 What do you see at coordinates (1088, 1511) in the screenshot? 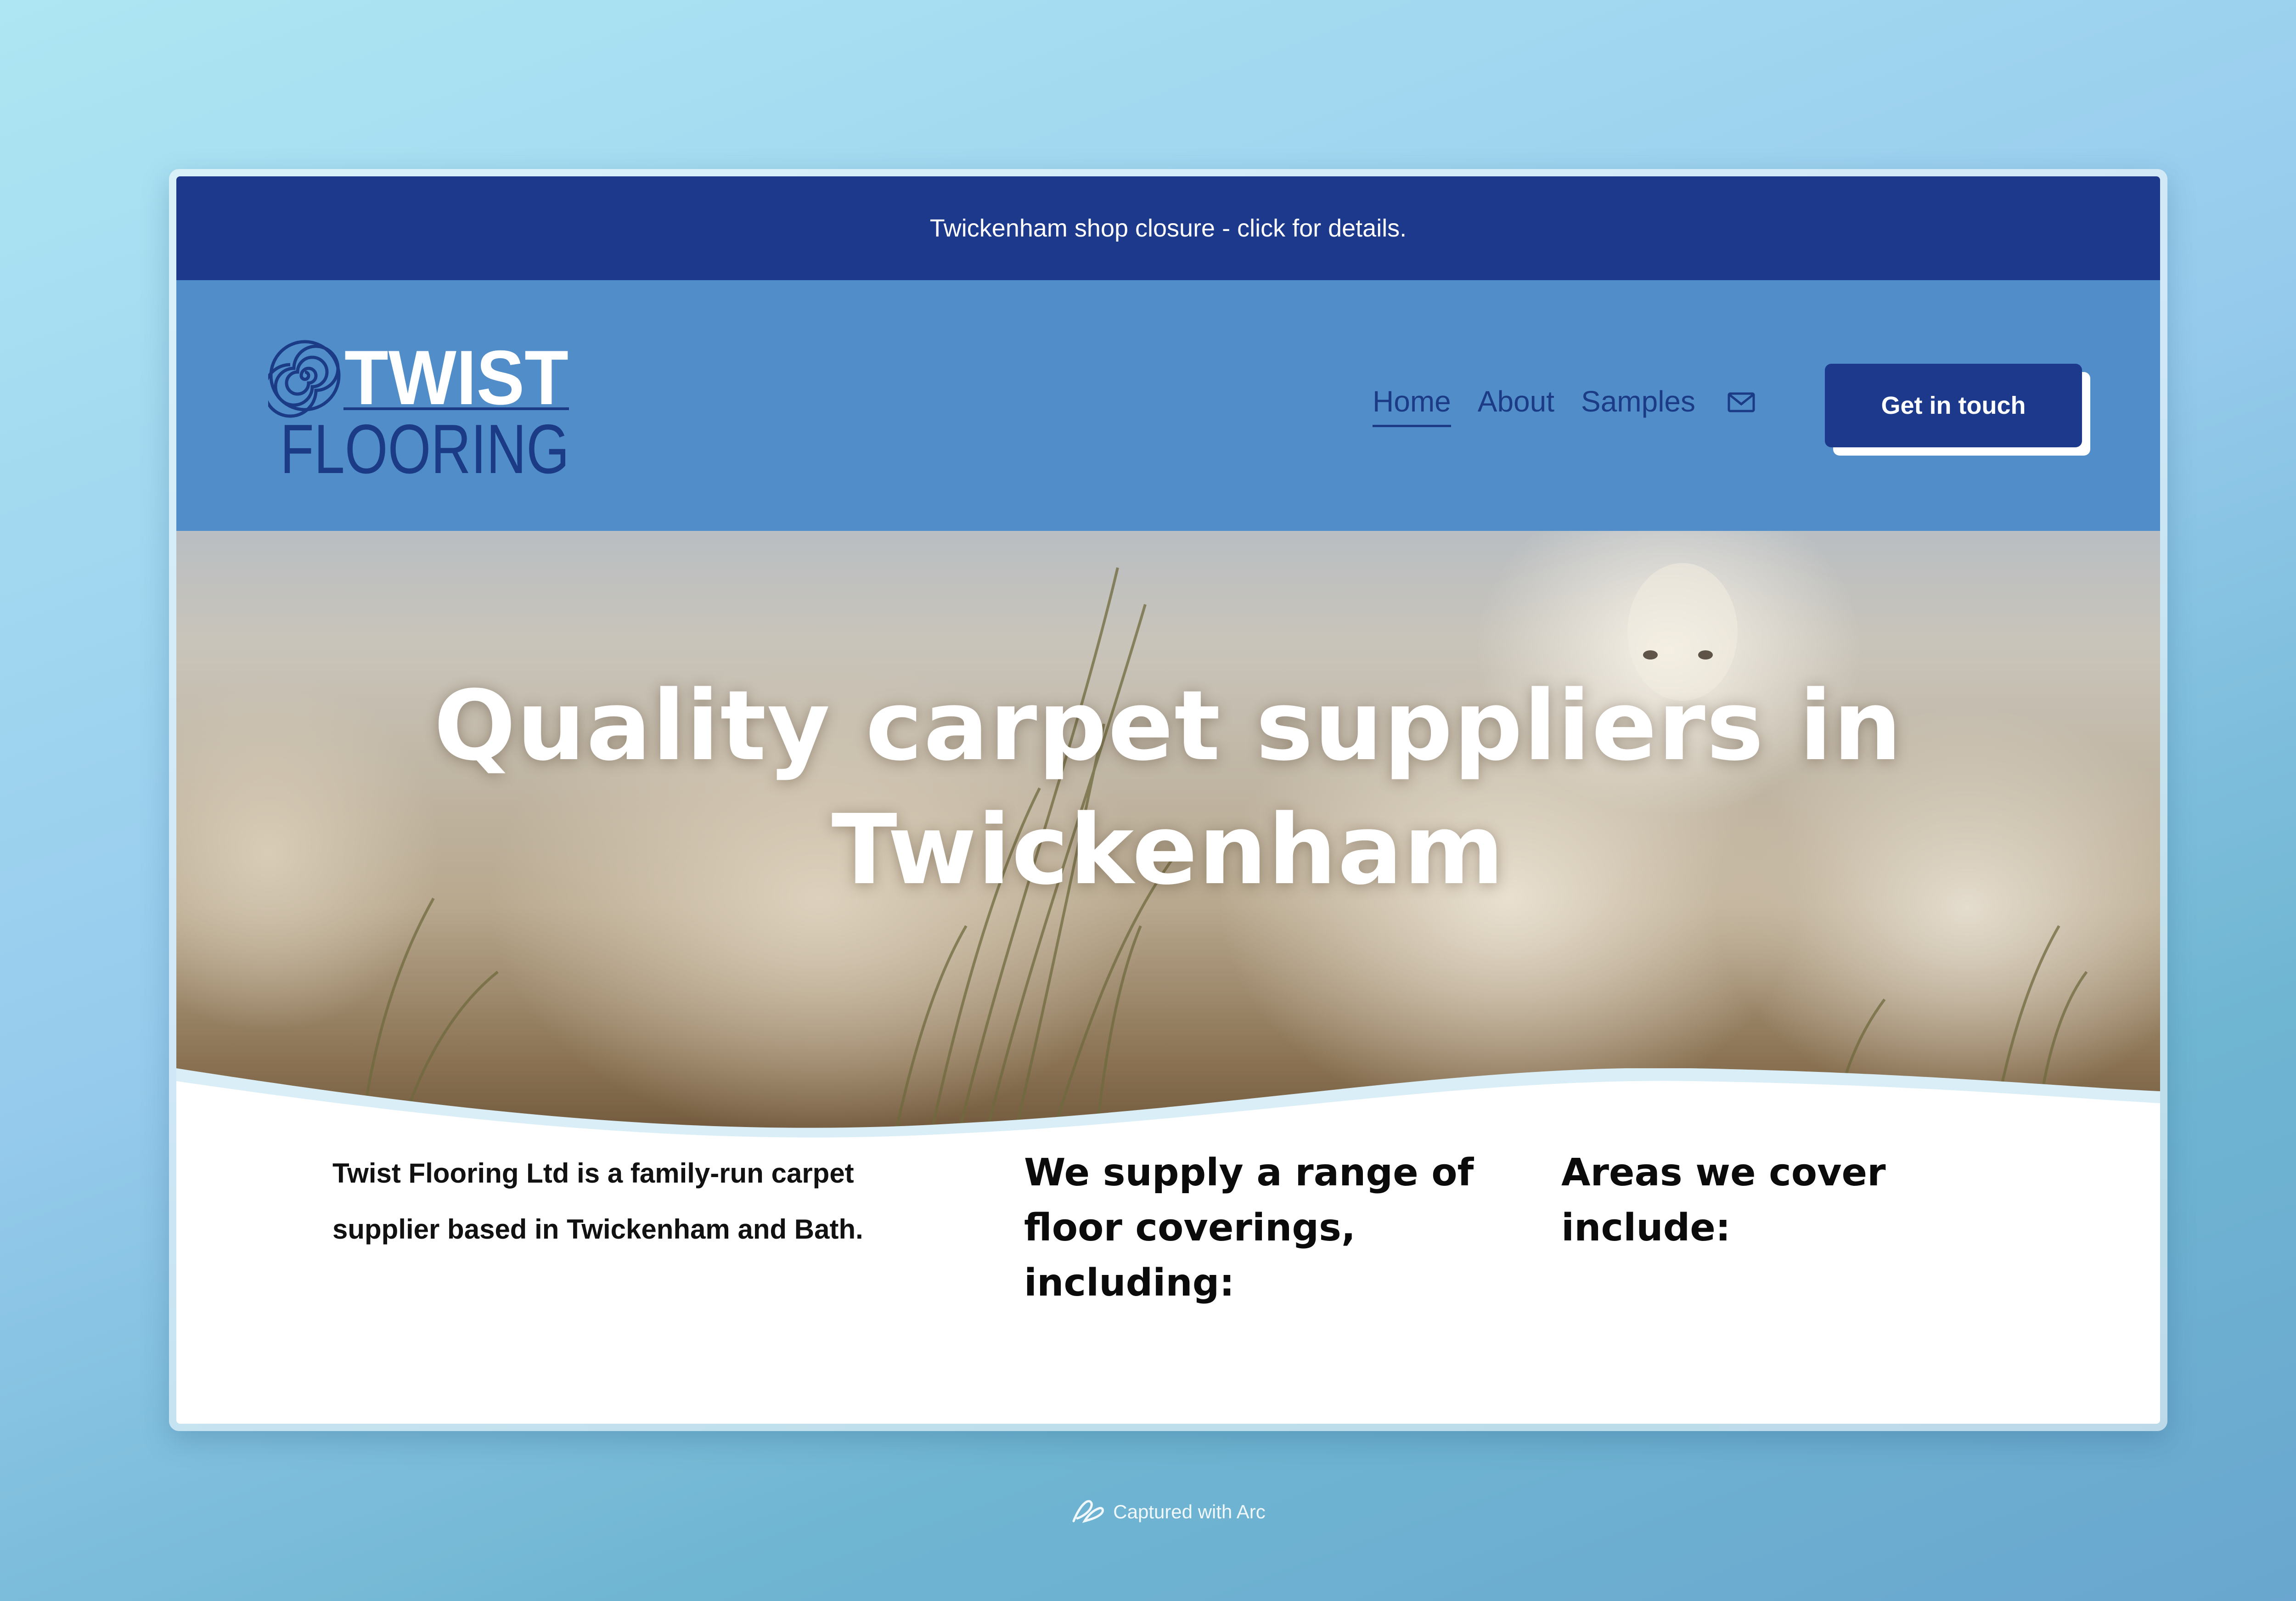
I see `arc-logo-icon` at bounding box center [1088, 1511].